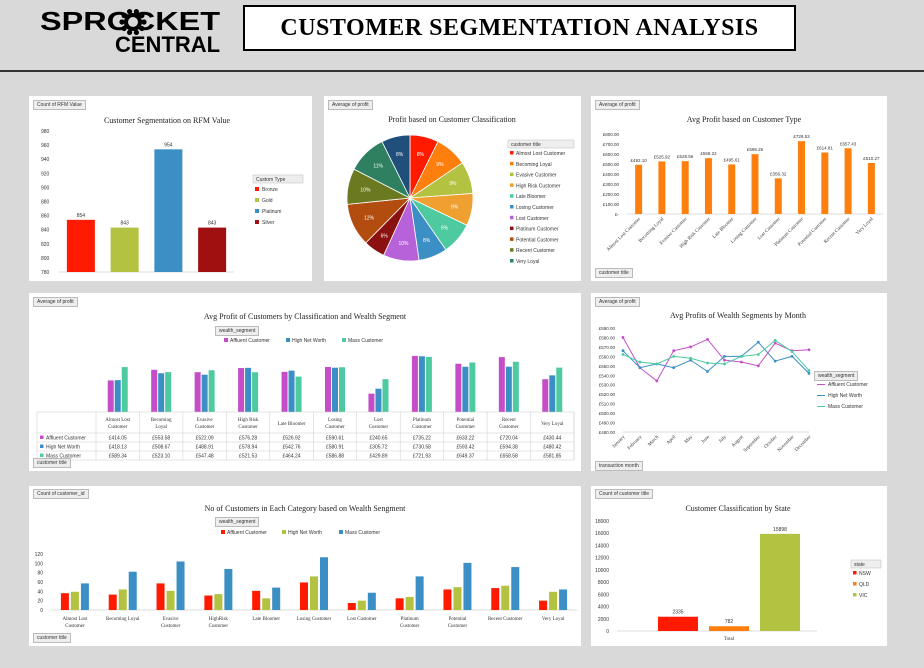 The width and height of the screenshot is (924, 668). What do you see at coordinates (267, 201) in the screenshot?
I see `legend-label: Gold` at bounding box center [267, 201].